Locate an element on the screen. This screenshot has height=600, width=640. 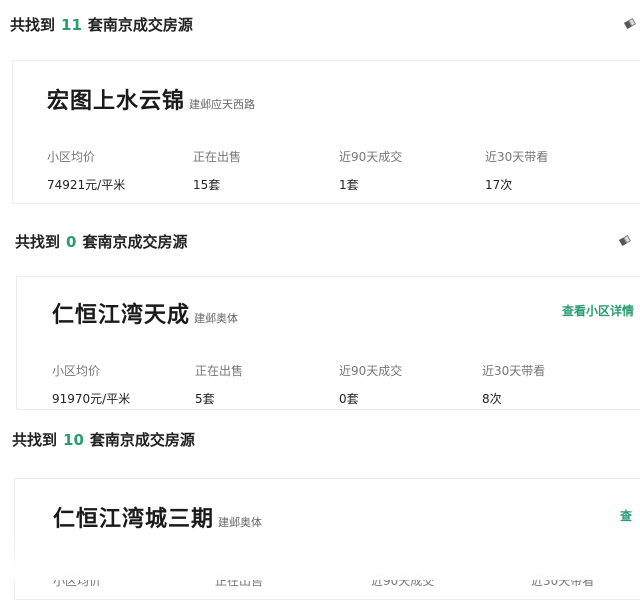
result-count: 0 is located at coordinates (71, 242).